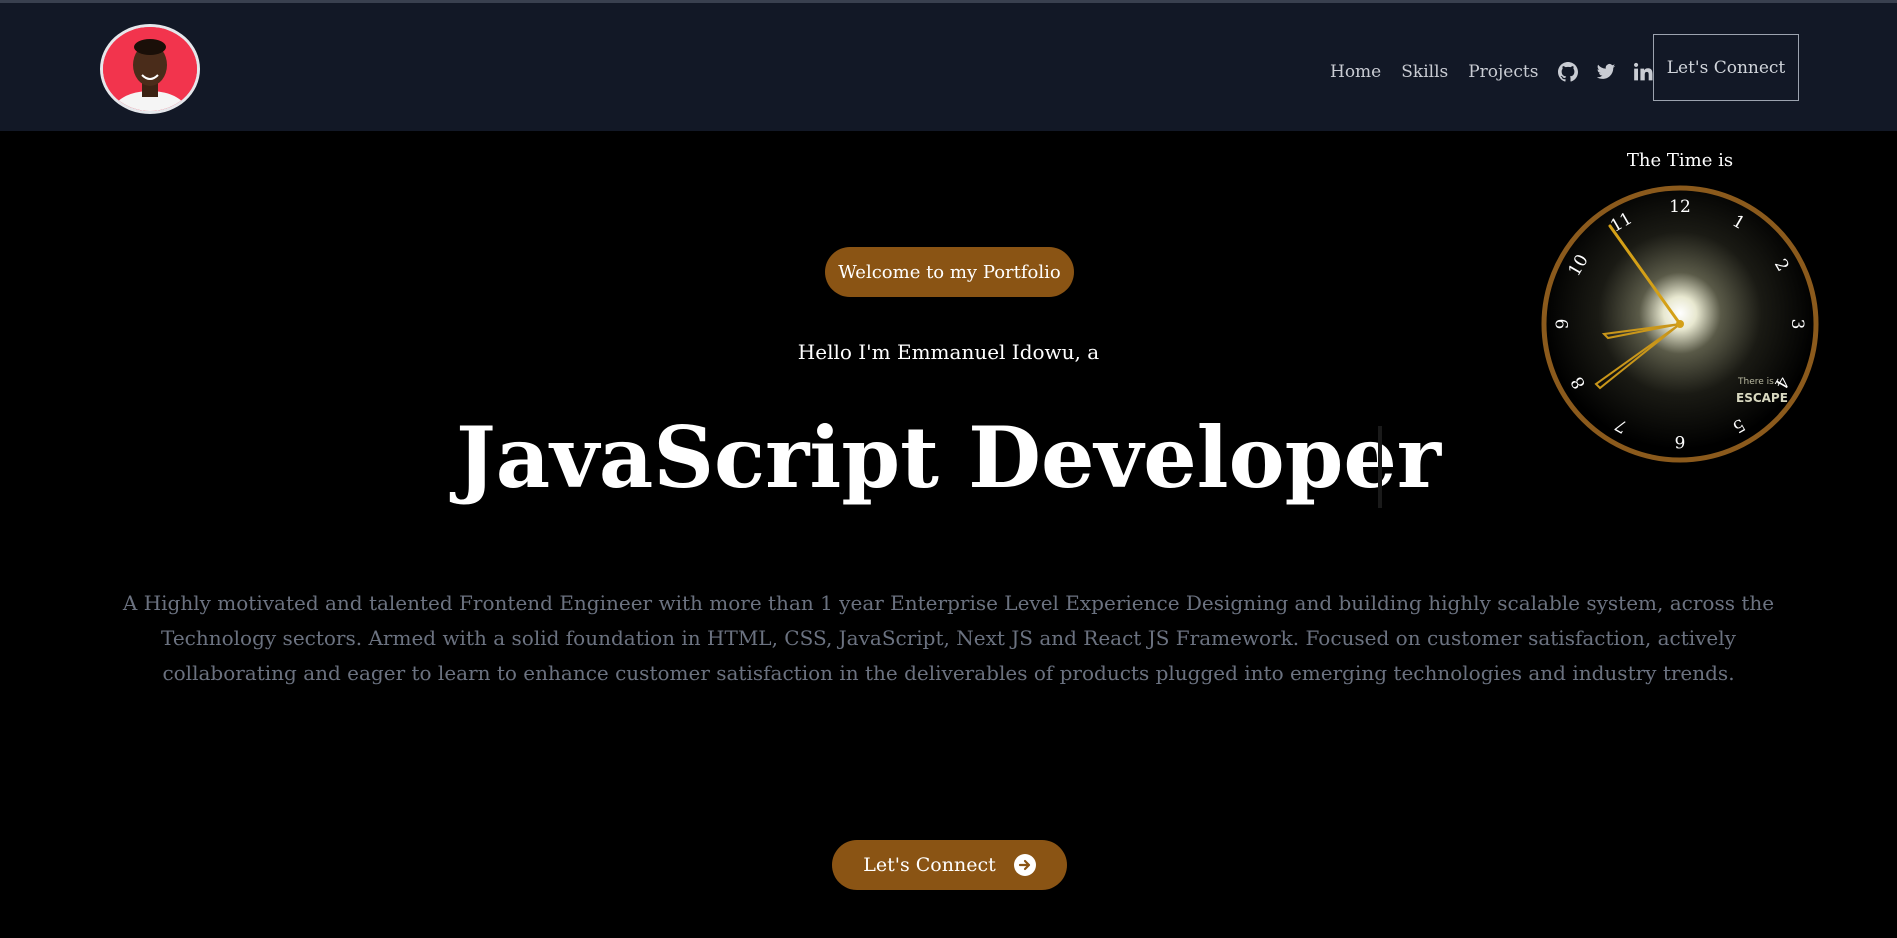 The width and height of the screenshot is (1897, 938). Describe the element at coordinates (1680, 324) in the screenshot. I see `clock-center` at that location.